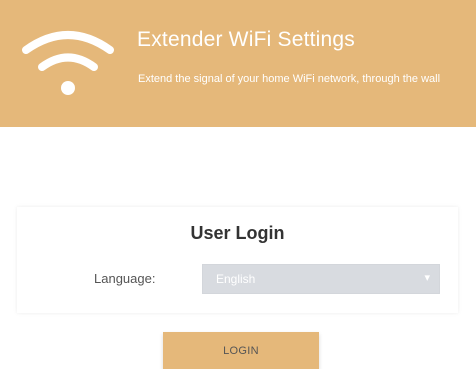  Describe the element at coordinates (246, 39) in the screenshot. I see `page-title: Extender WiFi Settings` at that location.